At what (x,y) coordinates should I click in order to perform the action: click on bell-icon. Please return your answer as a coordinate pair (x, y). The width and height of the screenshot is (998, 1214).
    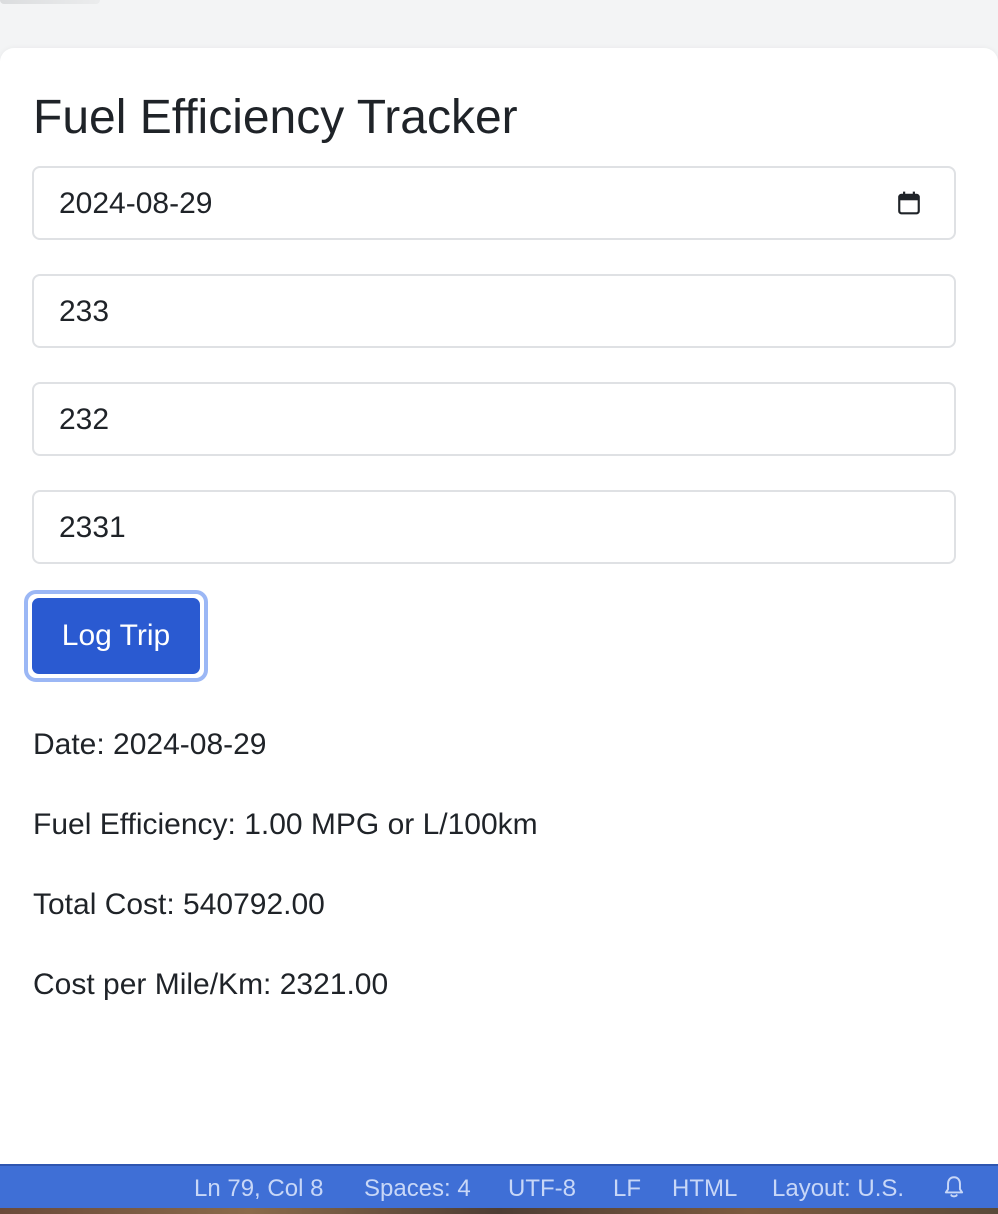
    Looking at the image, I should click on (954, 1187).